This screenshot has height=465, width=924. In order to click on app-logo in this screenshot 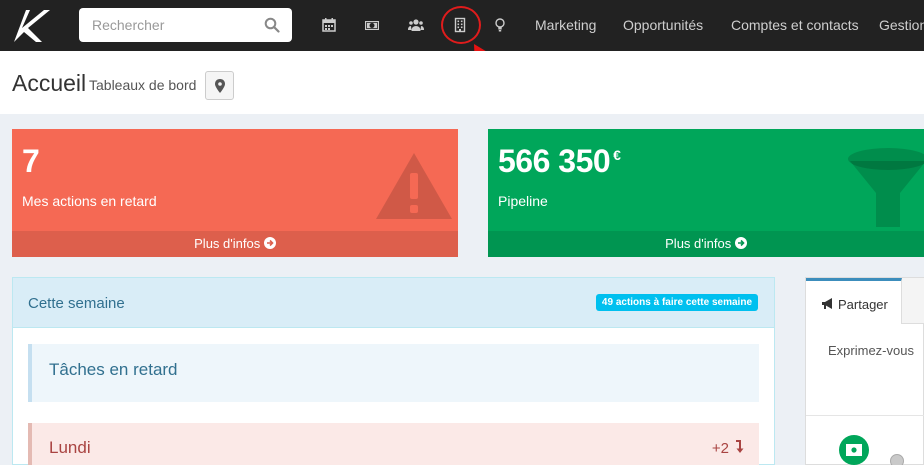, I will do `click(30, 25)`.